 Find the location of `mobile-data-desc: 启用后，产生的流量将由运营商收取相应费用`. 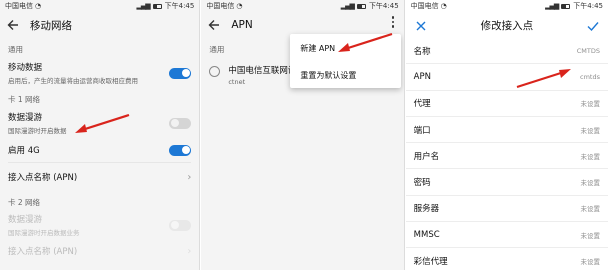

mobile-data-desc: 启用后，产生的流量将由运营商收取相应费用 is located at coordinates (73, 81).